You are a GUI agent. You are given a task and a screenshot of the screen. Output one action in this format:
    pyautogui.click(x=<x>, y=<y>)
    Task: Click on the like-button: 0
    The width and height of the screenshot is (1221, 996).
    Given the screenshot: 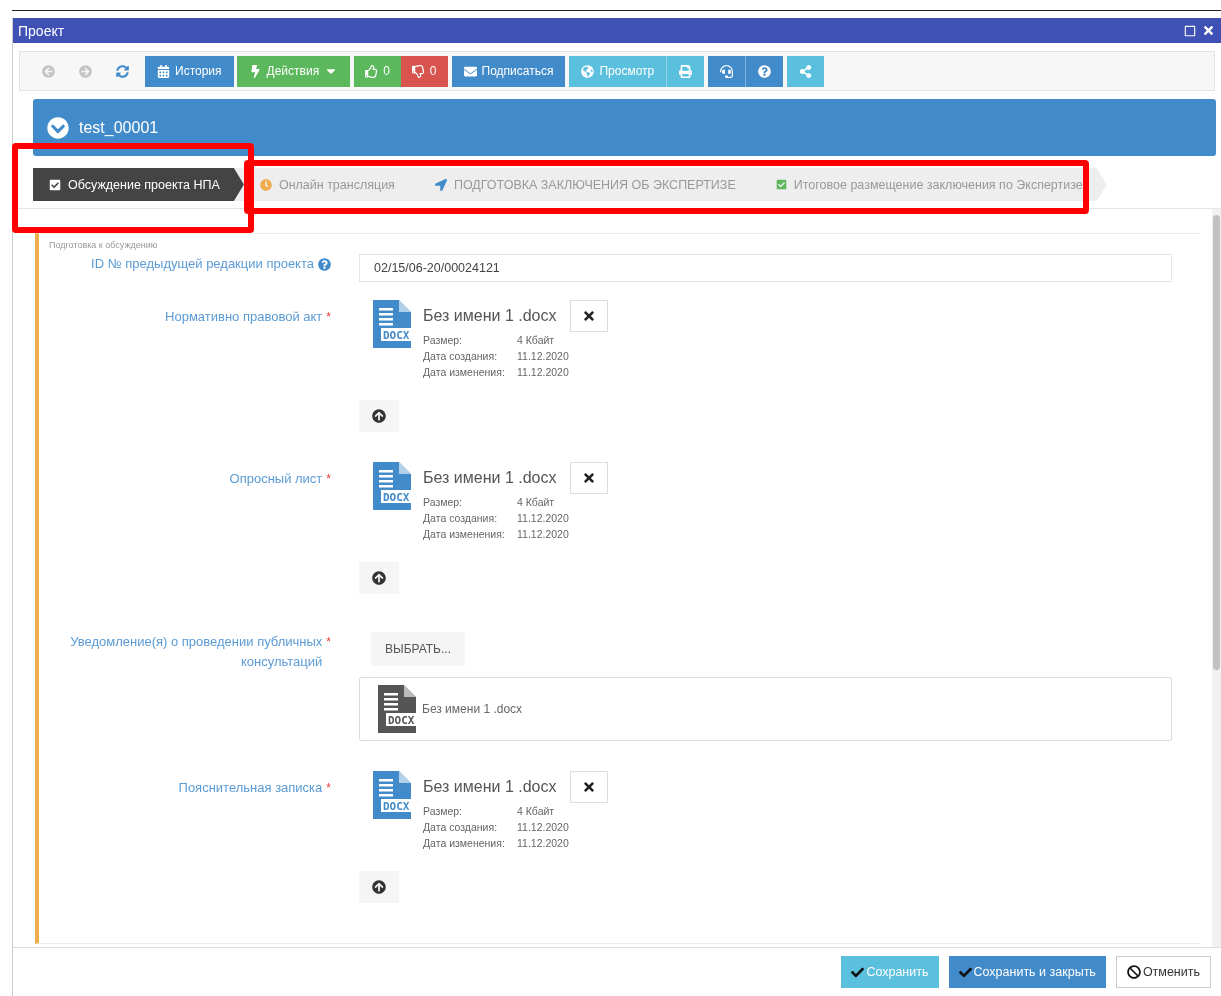 What is the action you would take?
    pyautogui.click(x=377, y=71)
    